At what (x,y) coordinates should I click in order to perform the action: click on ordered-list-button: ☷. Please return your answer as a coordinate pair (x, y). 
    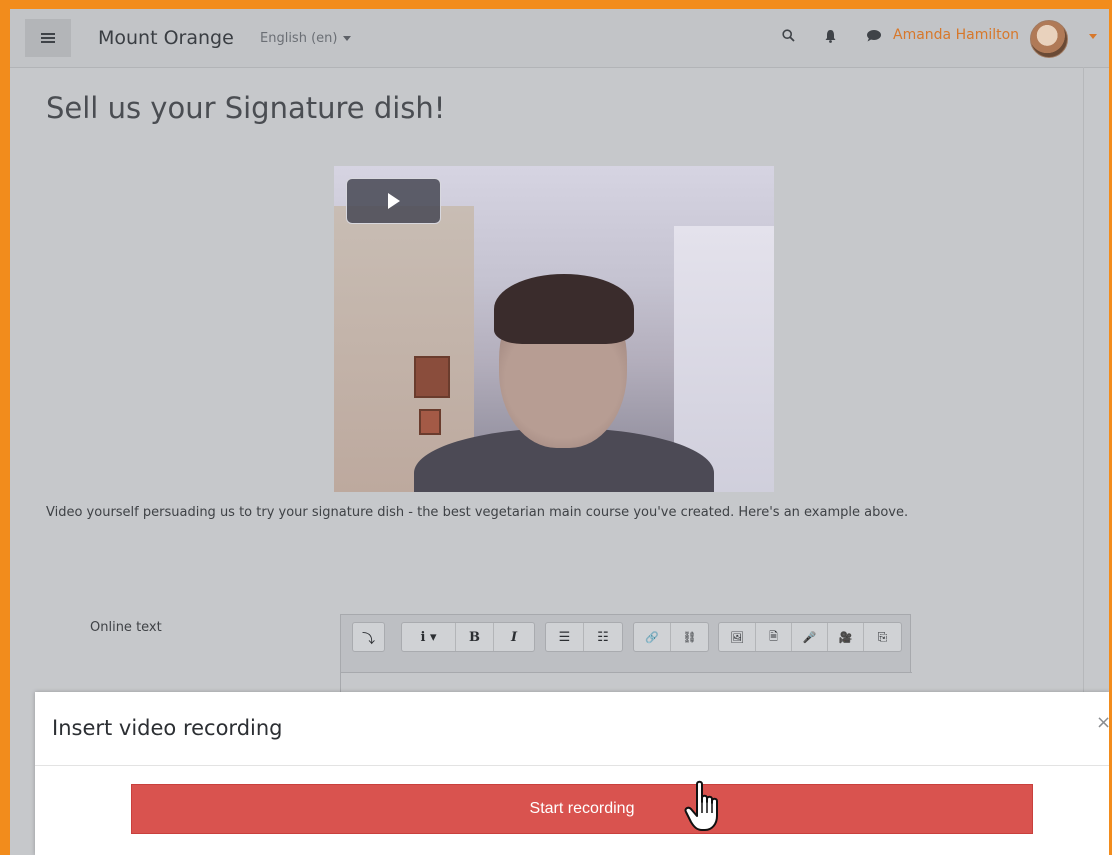
    Looking at the image, I should click on (603, 637).